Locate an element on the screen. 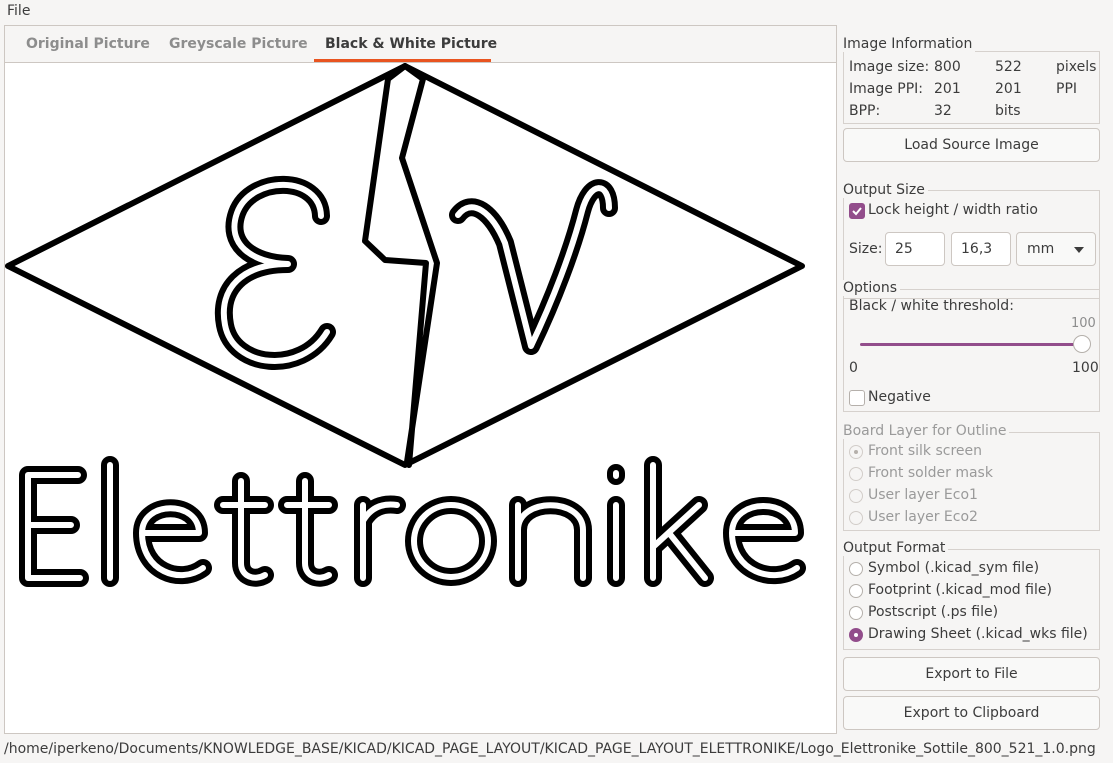 This screenshot has width=1113, height=763. drawing-sheet-format-label: Drawing Sheet (.kicad_wks file) is located at coordinates (978, 634).